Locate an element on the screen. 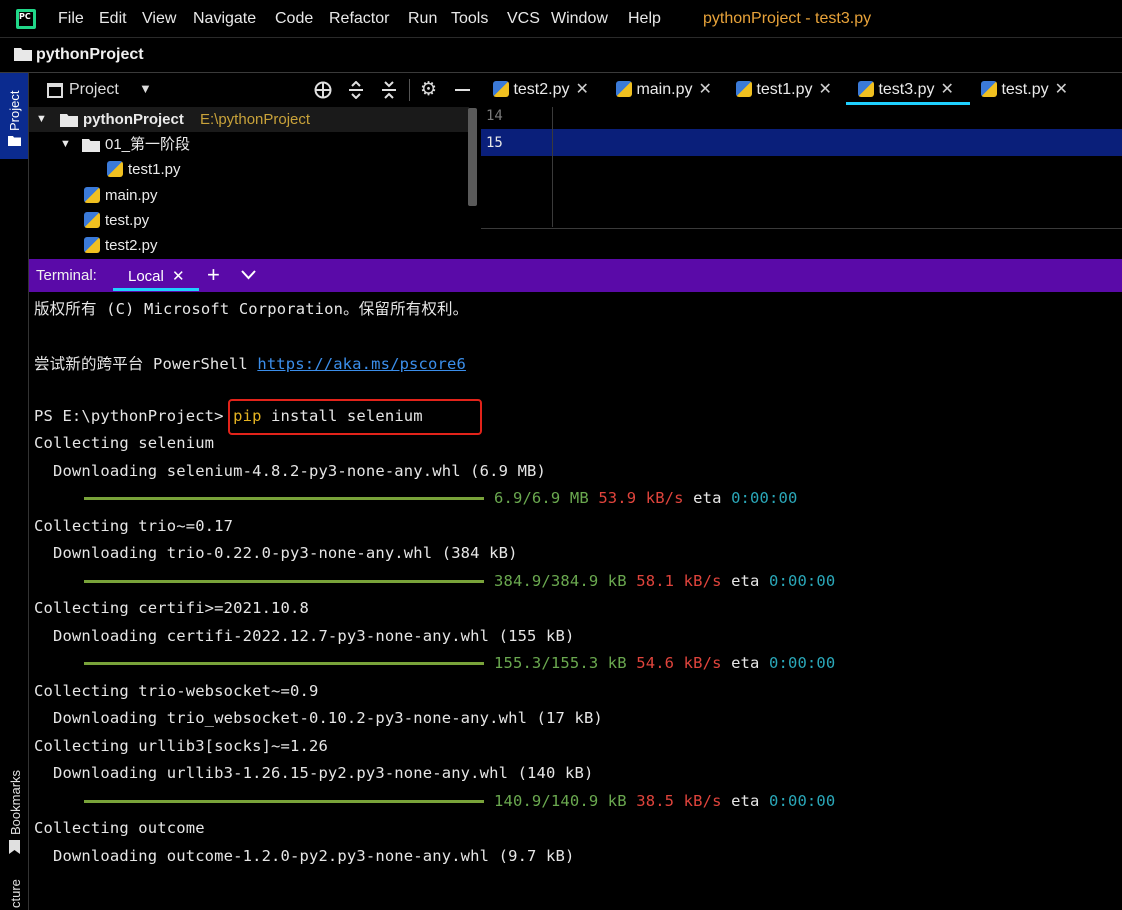 Image resolution: width=1122 pixels, height=910 pixels. crosshair-icon is located at coordinates (323, 90).